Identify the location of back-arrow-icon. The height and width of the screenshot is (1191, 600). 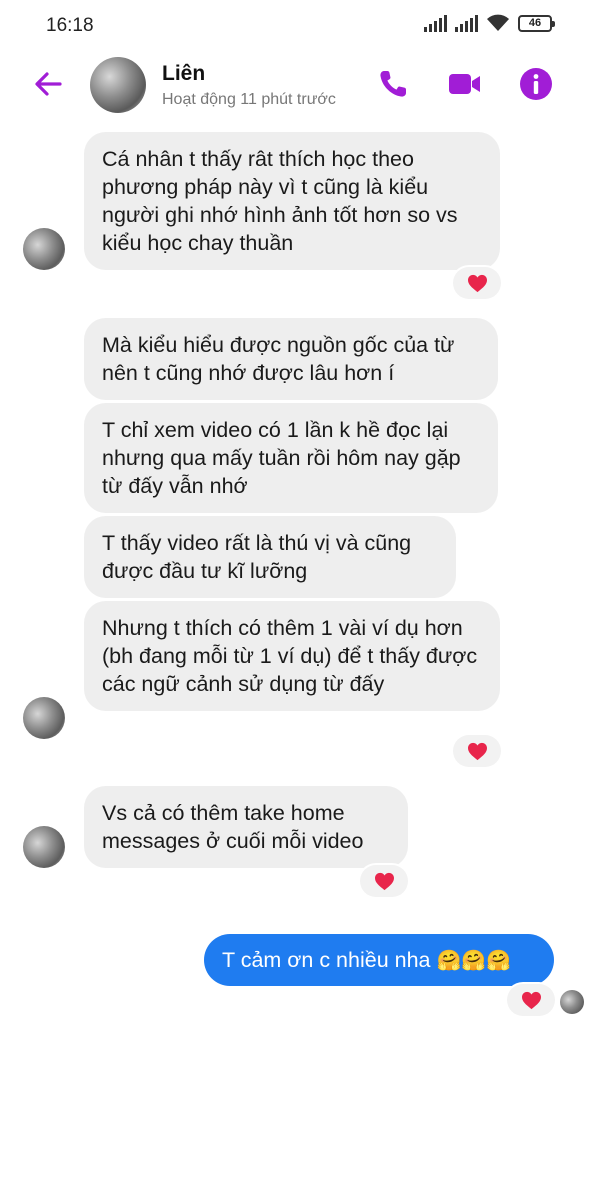
(48, 84).